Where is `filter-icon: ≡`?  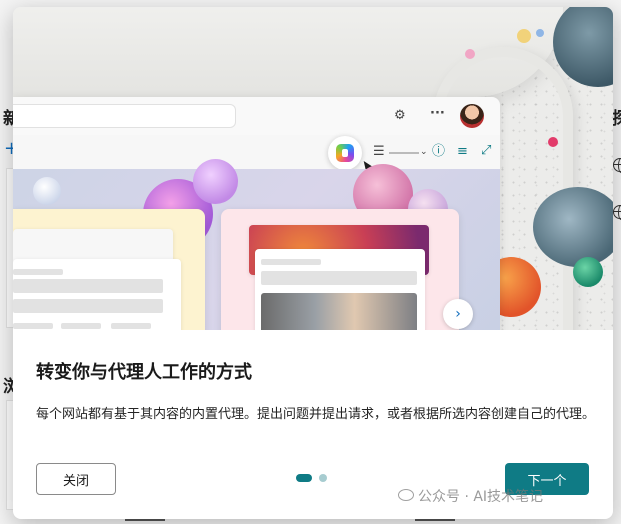 filter-icon: ≡ is located at coordinates (462, 151).